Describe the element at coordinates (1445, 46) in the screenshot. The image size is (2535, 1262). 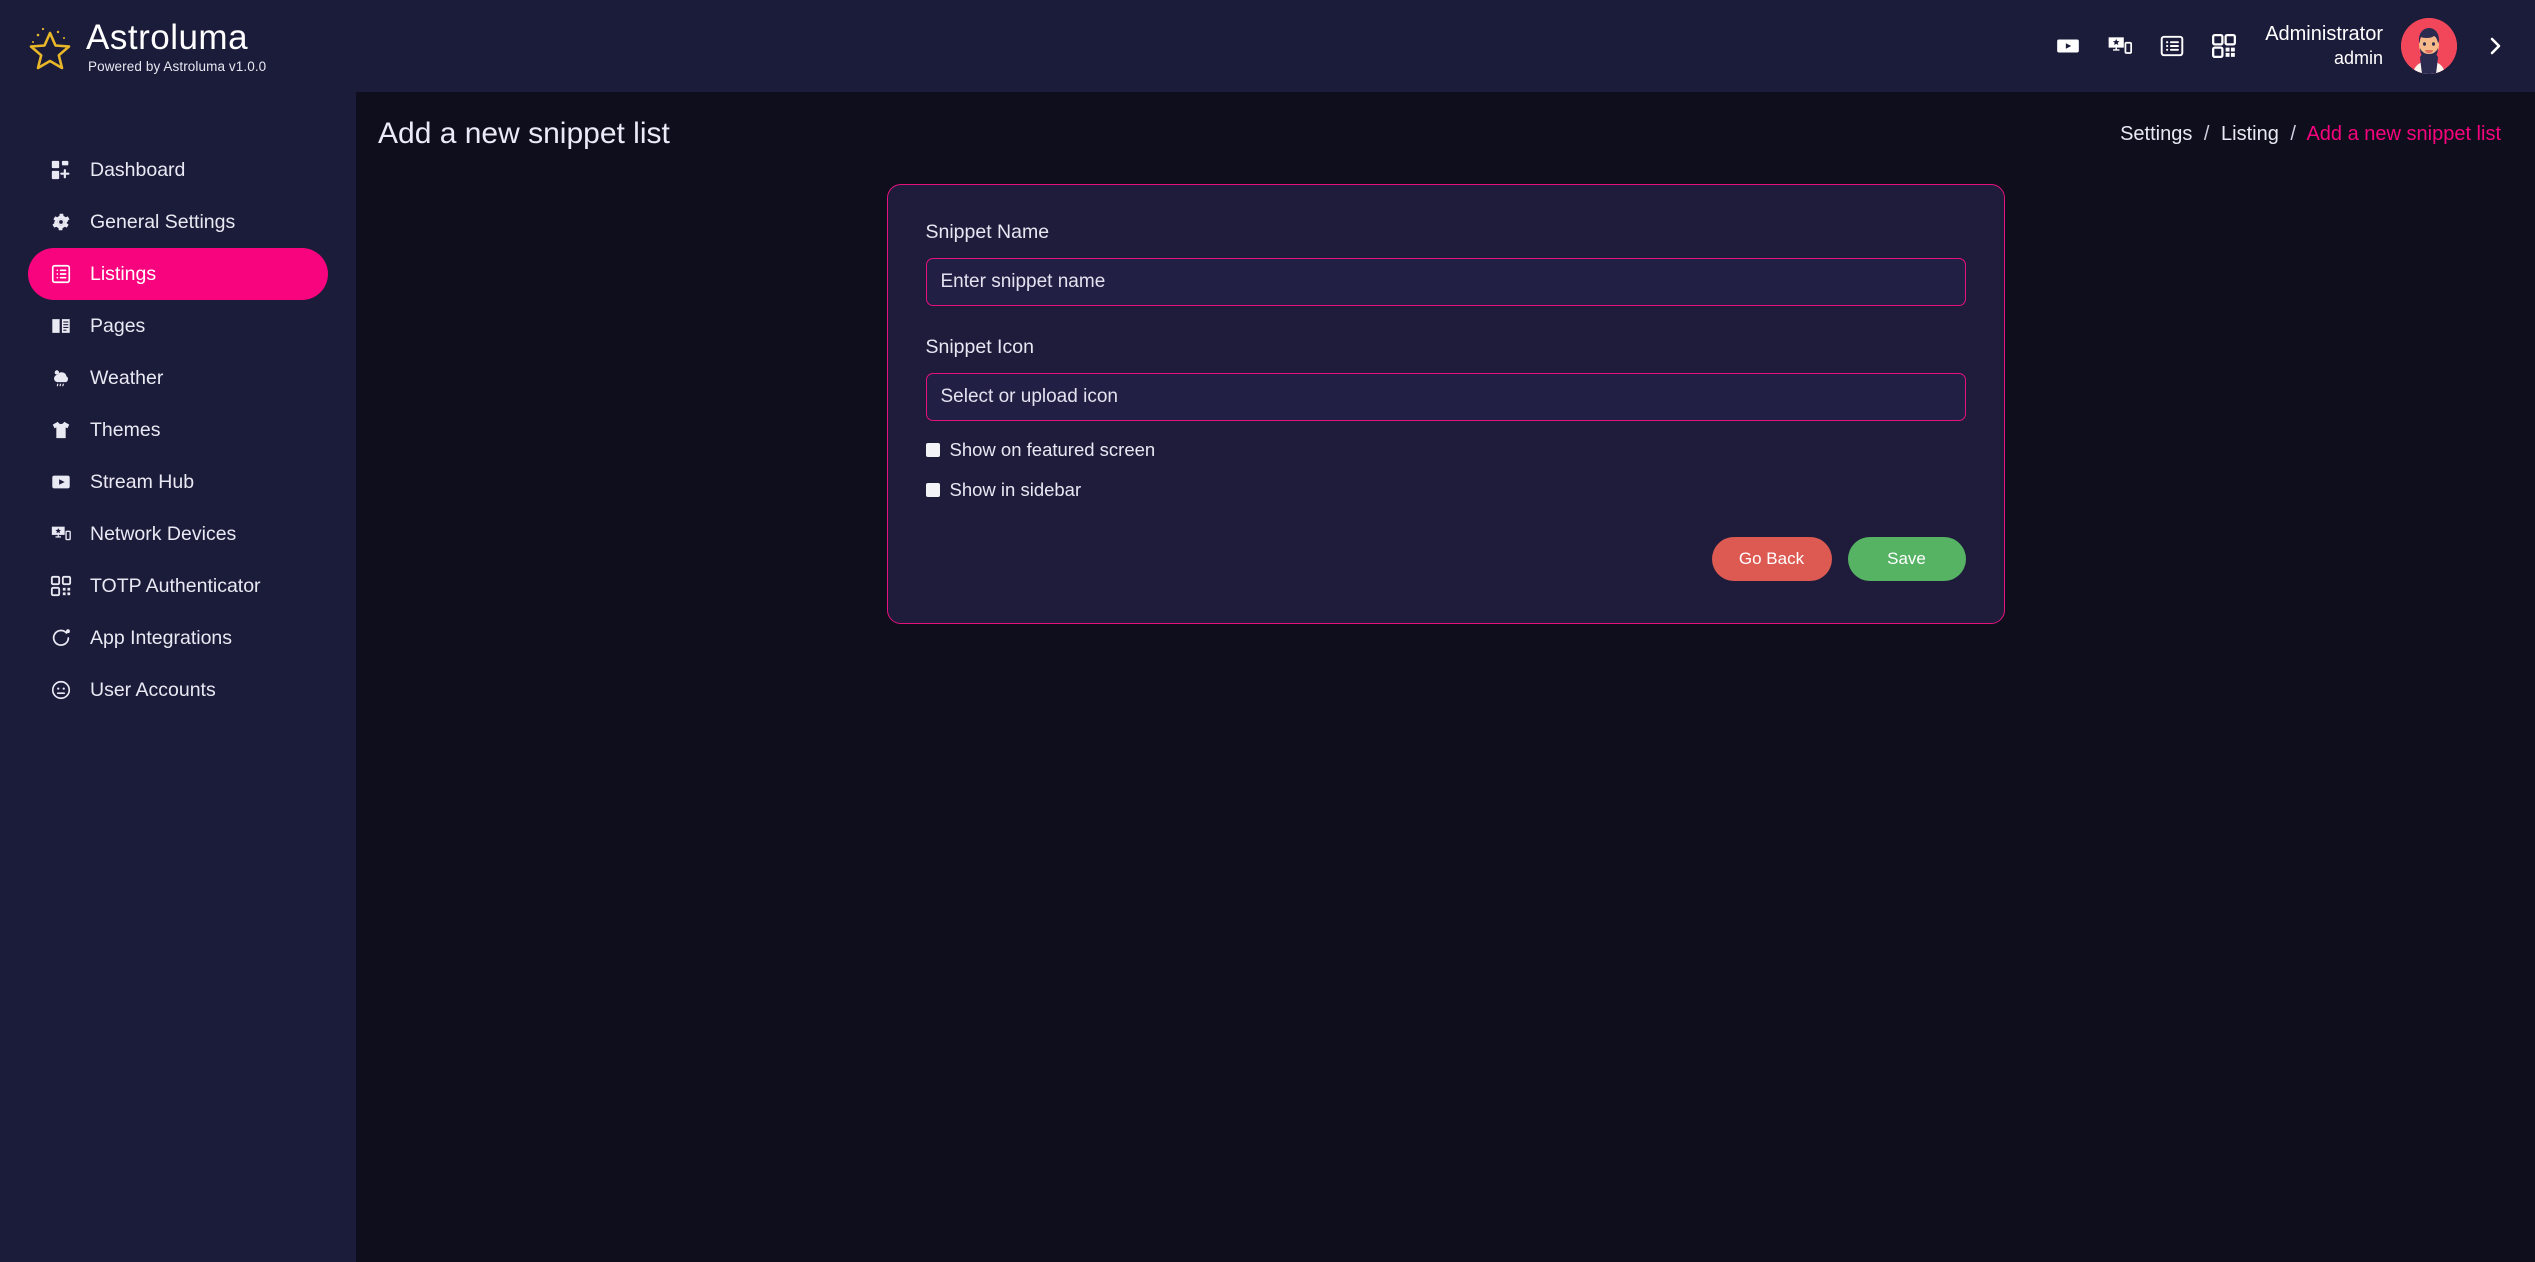
I see `topbar: Administrator admin` at that location.